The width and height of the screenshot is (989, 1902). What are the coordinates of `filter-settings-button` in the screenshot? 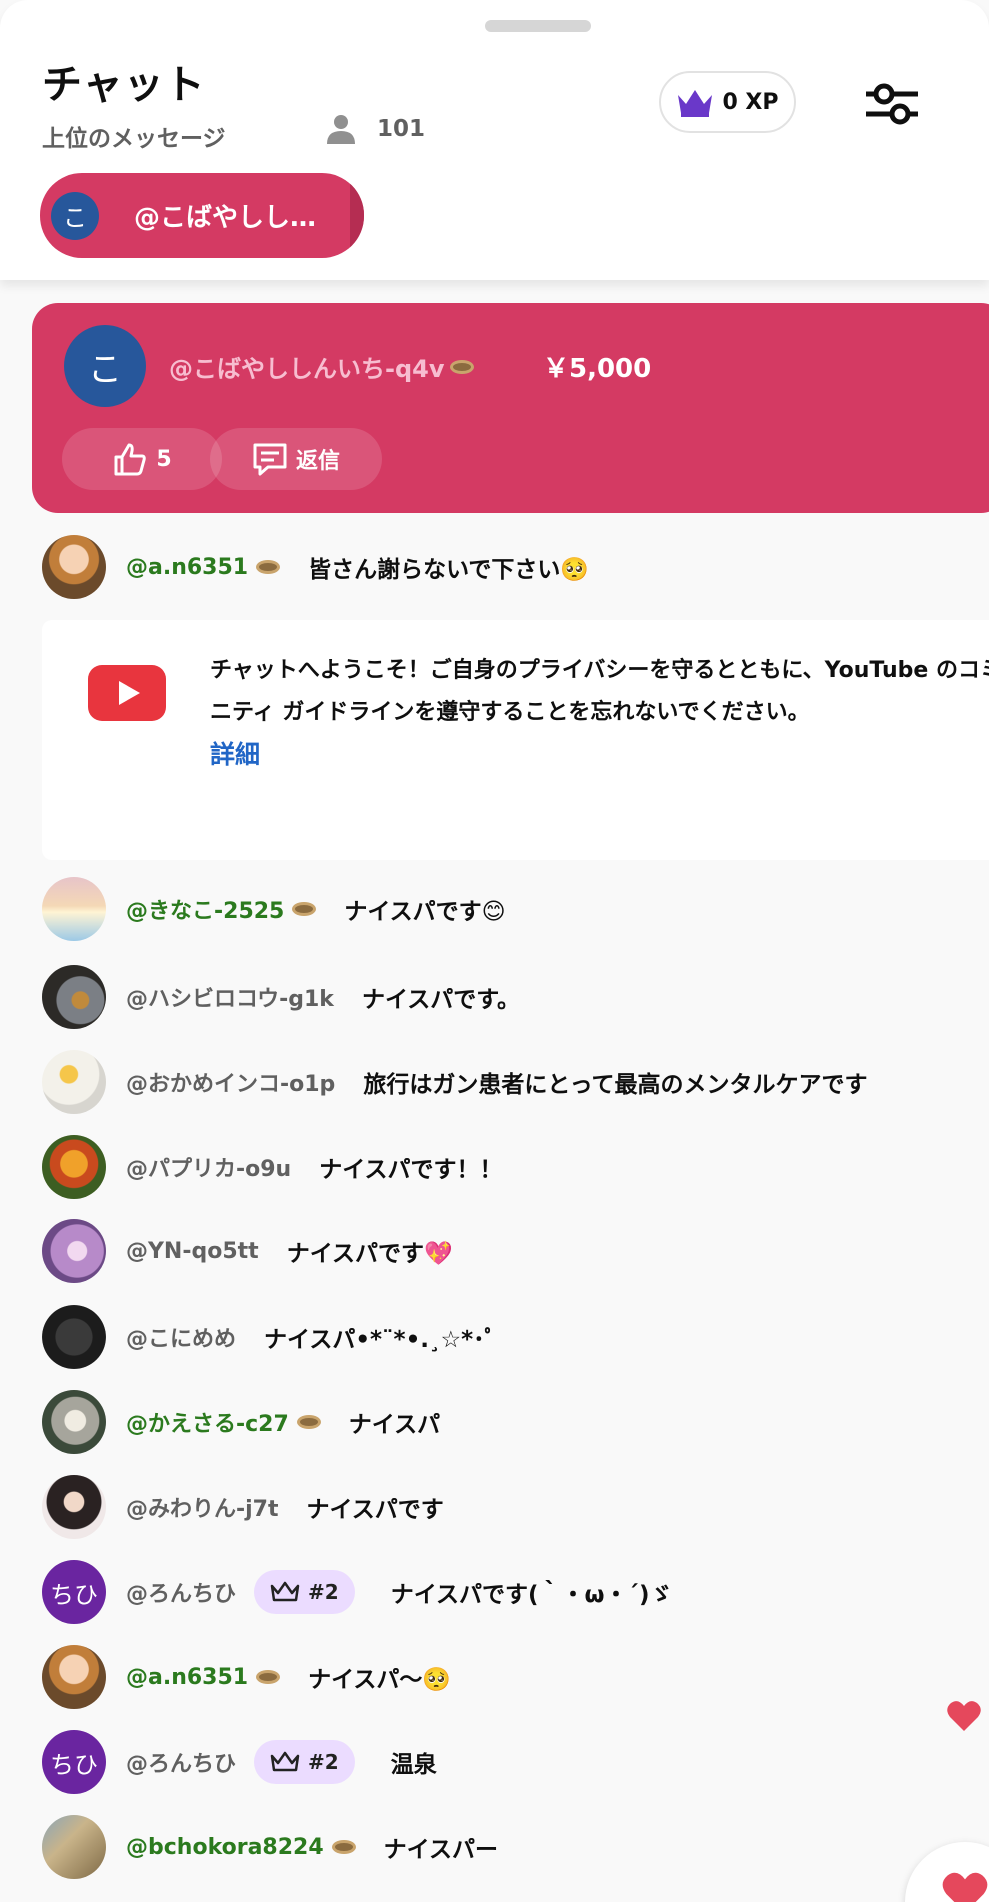 It's located at (892, 104).